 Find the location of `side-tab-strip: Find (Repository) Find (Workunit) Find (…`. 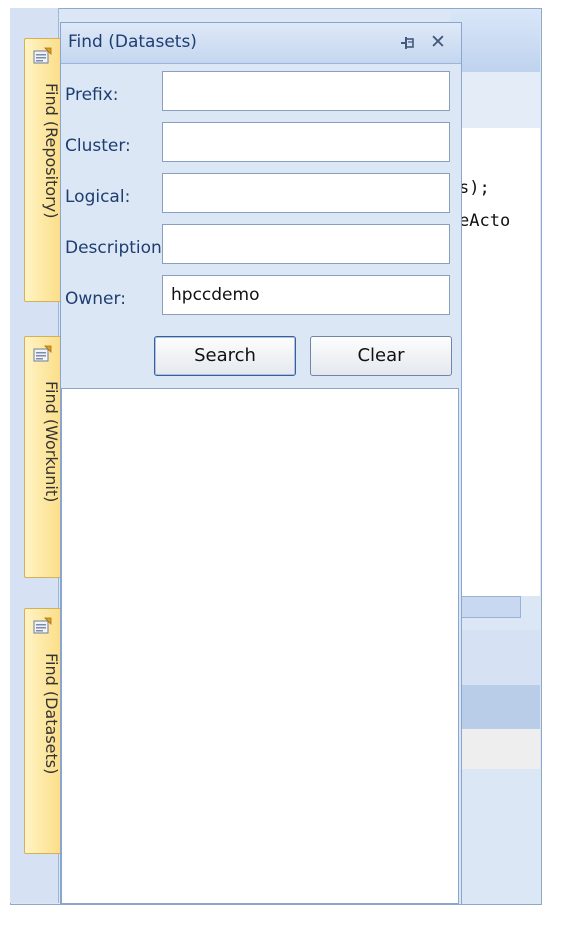

side-tab-strip: Find (Repository) Find (Workunit) Find (… is located at coordinates (37, 455).